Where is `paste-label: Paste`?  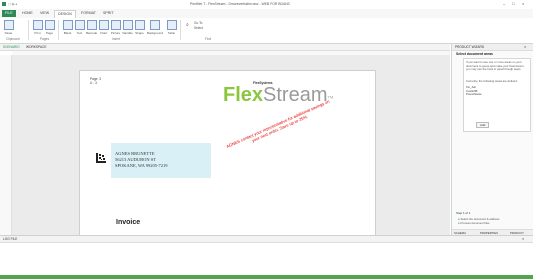 paste-label: Paste is located at coordinates (8, 33).